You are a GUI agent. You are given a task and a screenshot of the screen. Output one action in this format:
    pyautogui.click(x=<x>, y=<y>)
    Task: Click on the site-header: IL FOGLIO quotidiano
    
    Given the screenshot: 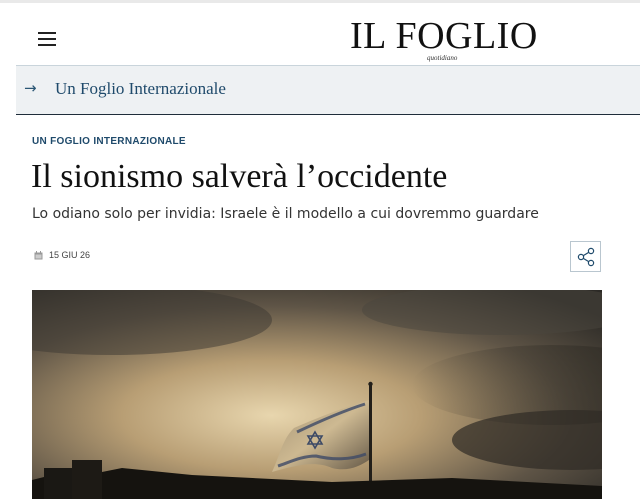 What is the action you would take?
    pyautogui.click(x=320, y=34)
    